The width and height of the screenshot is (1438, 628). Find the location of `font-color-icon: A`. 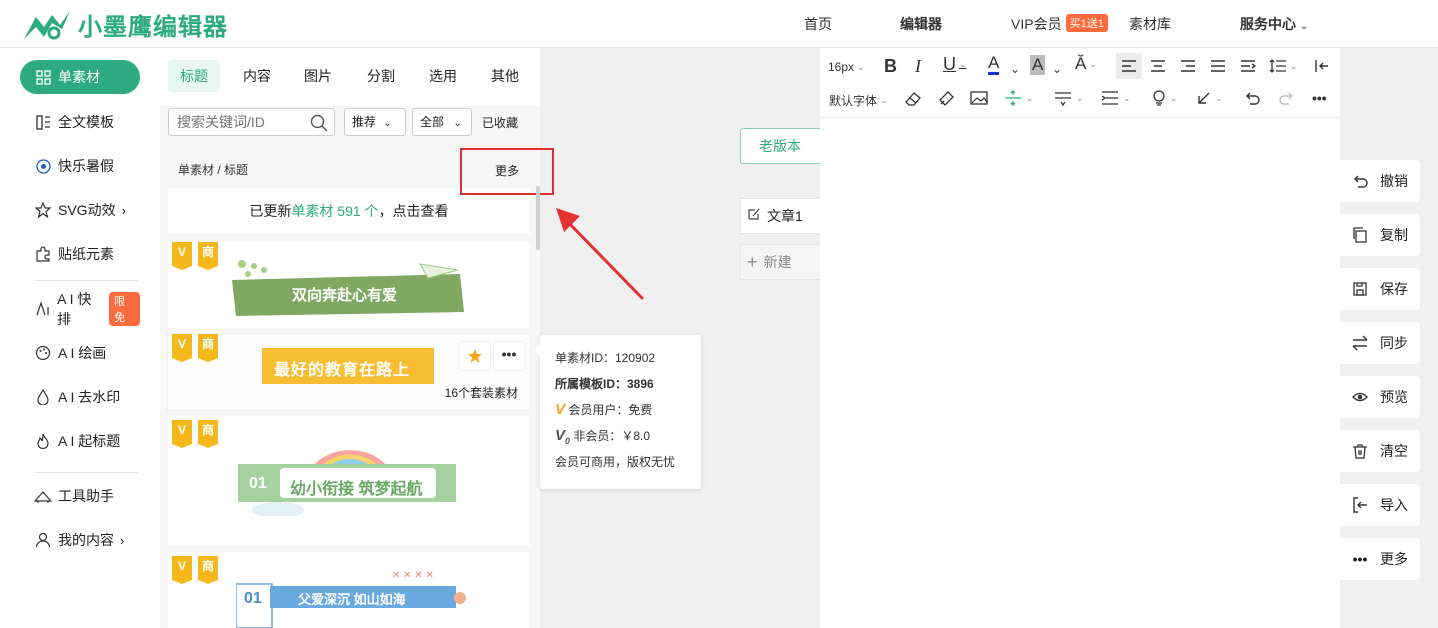

font-color-icon: A is located at coordinates (994, 64).